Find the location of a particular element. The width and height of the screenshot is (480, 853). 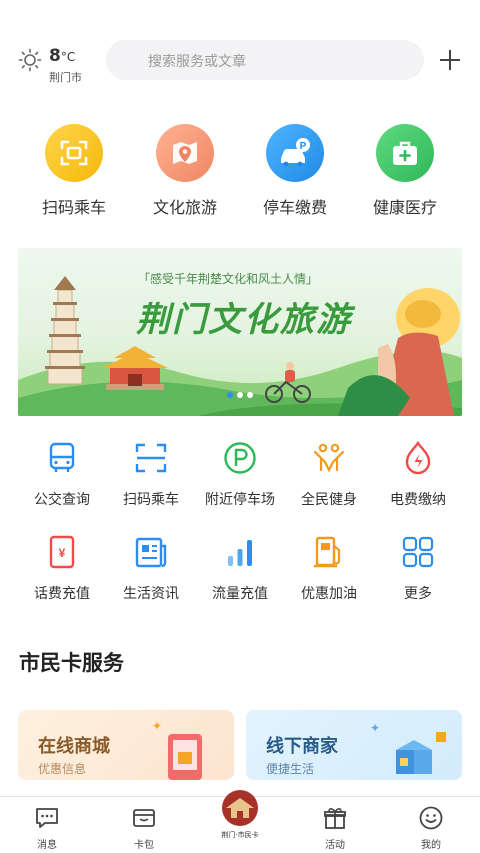

sun-icon is located at coordinates (30, 60).